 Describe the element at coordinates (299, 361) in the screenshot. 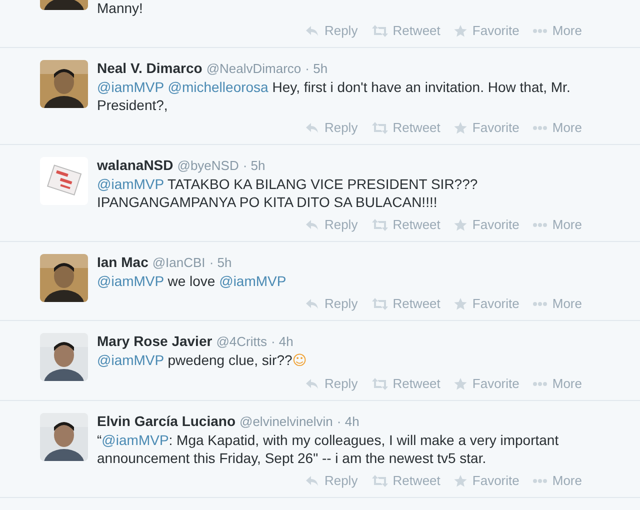

I see `emoji-icon: ☺` at that location.